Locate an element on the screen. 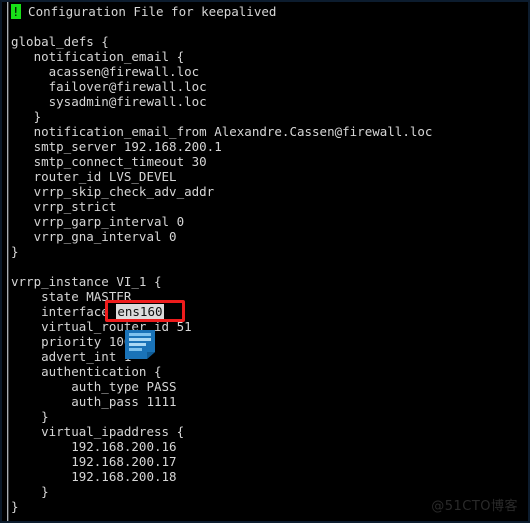 The width and height of the screenshot is (530, 523). line-header: ! Configuration File for keepalived is located at coordinates (268, 11).